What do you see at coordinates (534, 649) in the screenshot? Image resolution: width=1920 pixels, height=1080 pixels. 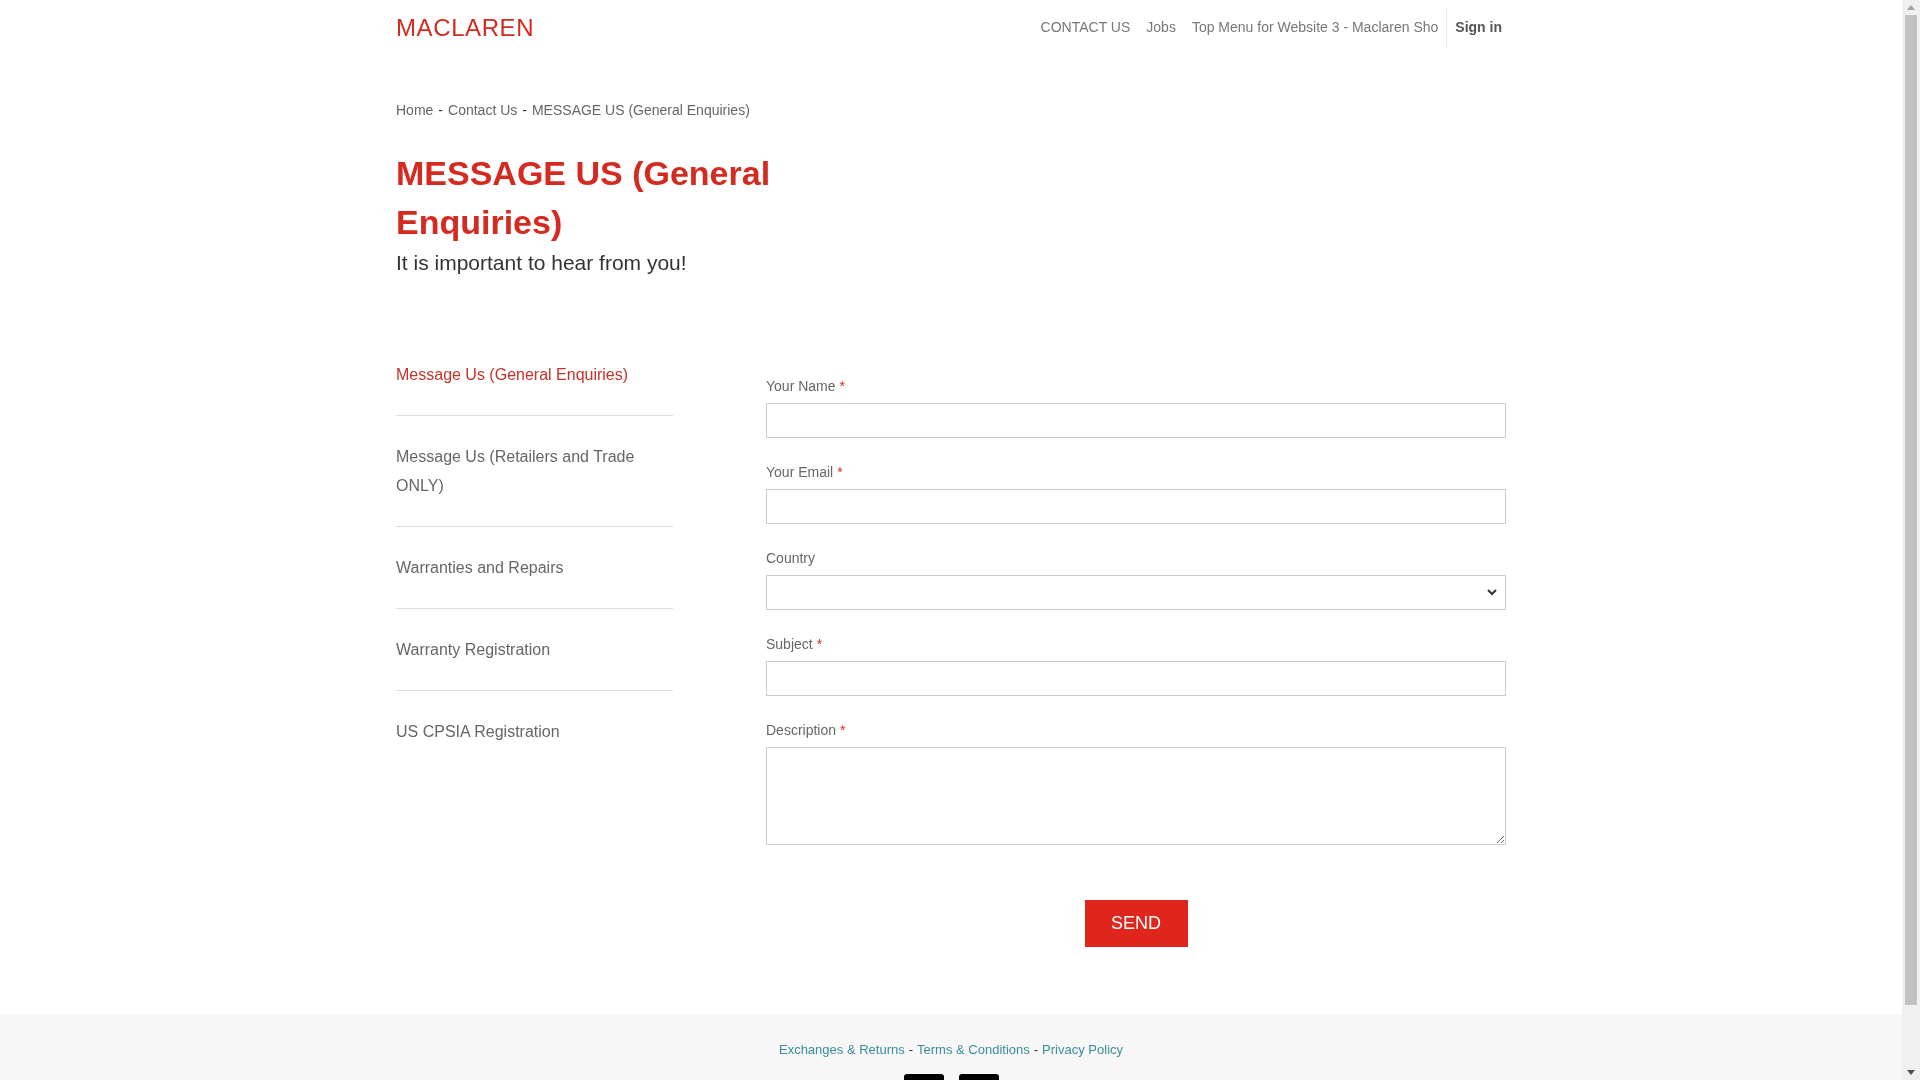 I see `sidebar-item: Warranty Registration` at bounding box center [534, 649].